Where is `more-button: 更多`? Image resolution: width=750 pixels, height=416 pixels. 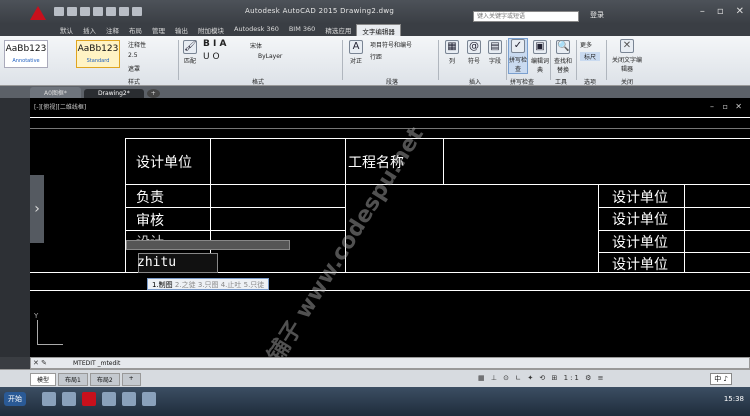 more-button: 更多 is located at coordinates (586, 44).